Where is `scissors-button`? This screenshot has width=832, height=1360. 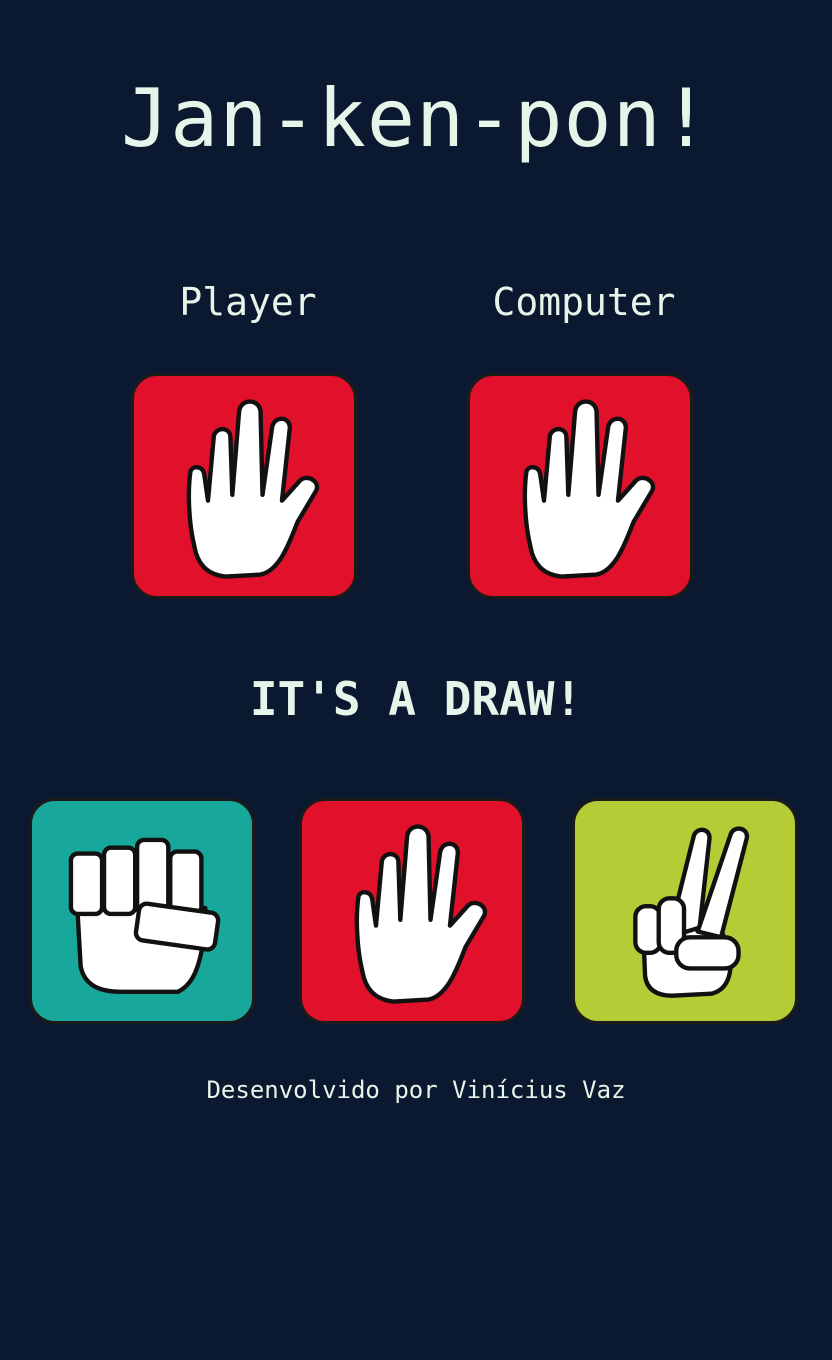 scissors-button is located at coordinates (685, 911).